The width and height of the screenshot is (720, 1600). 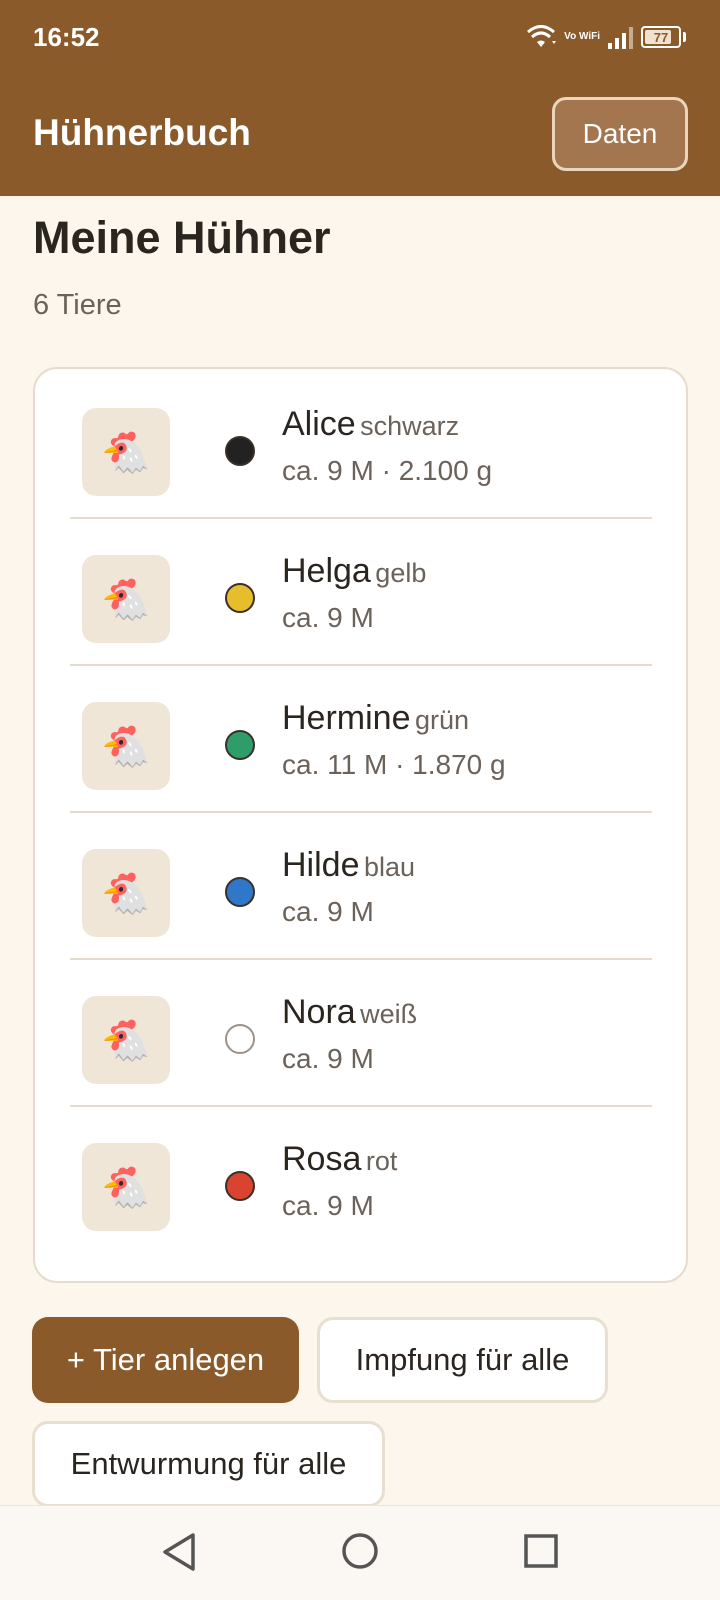 I want to click on back-icon, so click(x=179, y=1552).